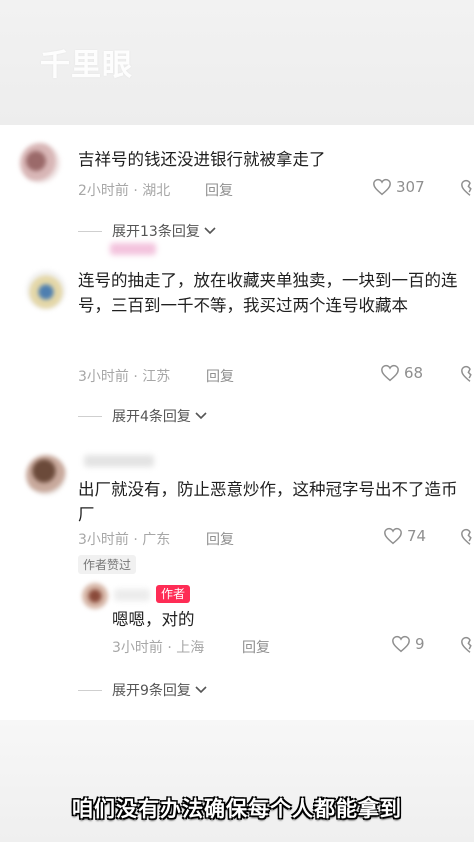  Describe the element at coordinates (404, 536) in the screenshot. I see `like-button: 74` at that location.